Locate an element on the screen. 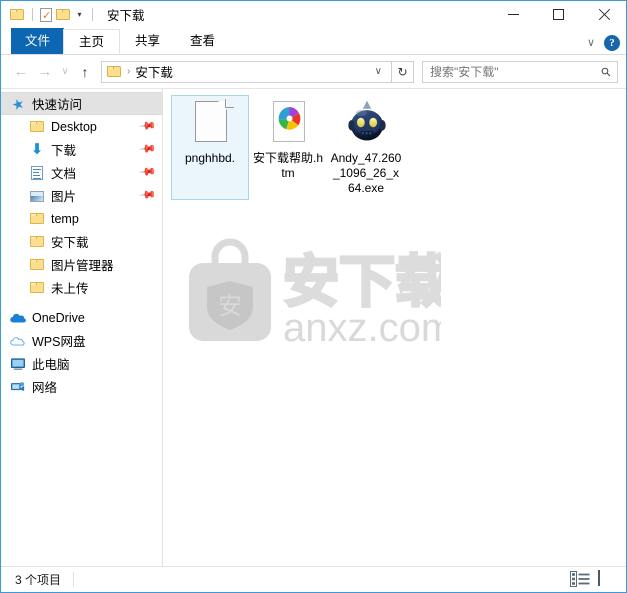 The height and width of the screenshot is (593, 627). file-item: pnghhbd. is located at coordinates (210, 147).